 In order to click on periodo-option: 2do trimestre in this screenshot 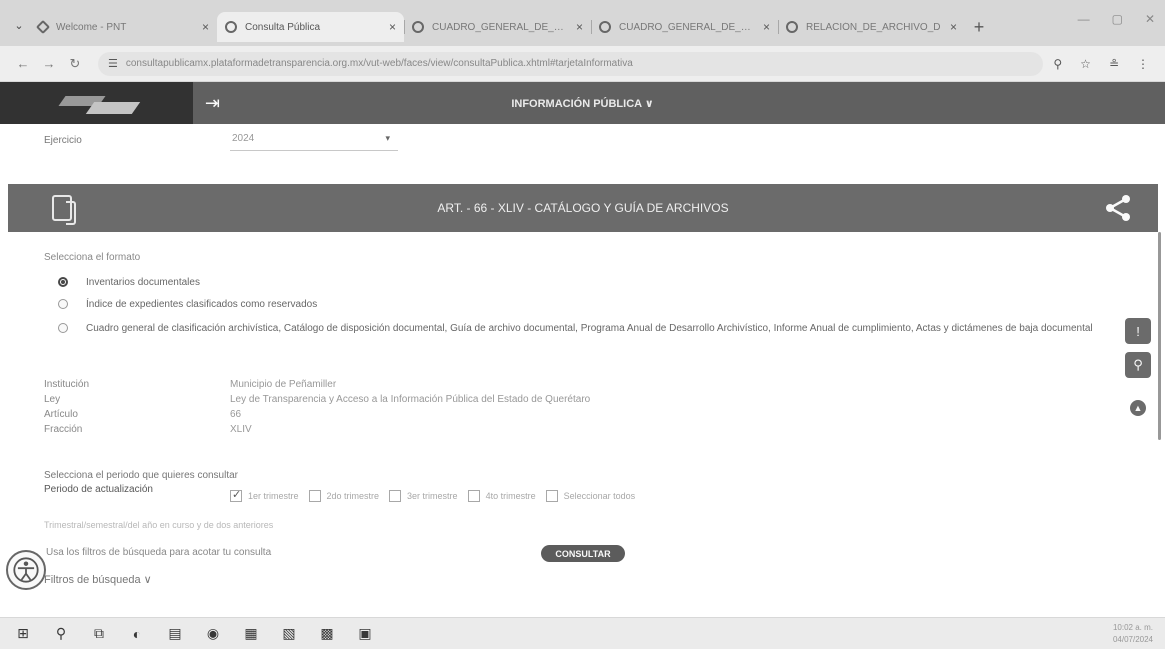, I will do `click(343, 496)`.